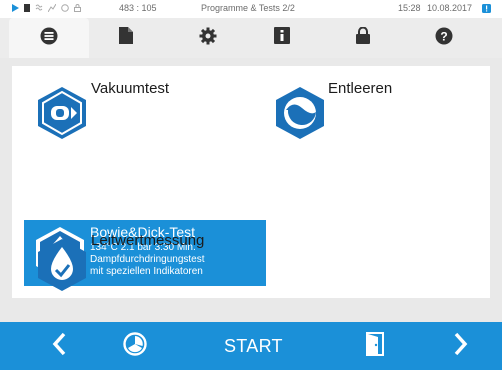 The width and height of the screenshot is (502, 370). I want to click on clock-time: 15:28, so click(409, 8).